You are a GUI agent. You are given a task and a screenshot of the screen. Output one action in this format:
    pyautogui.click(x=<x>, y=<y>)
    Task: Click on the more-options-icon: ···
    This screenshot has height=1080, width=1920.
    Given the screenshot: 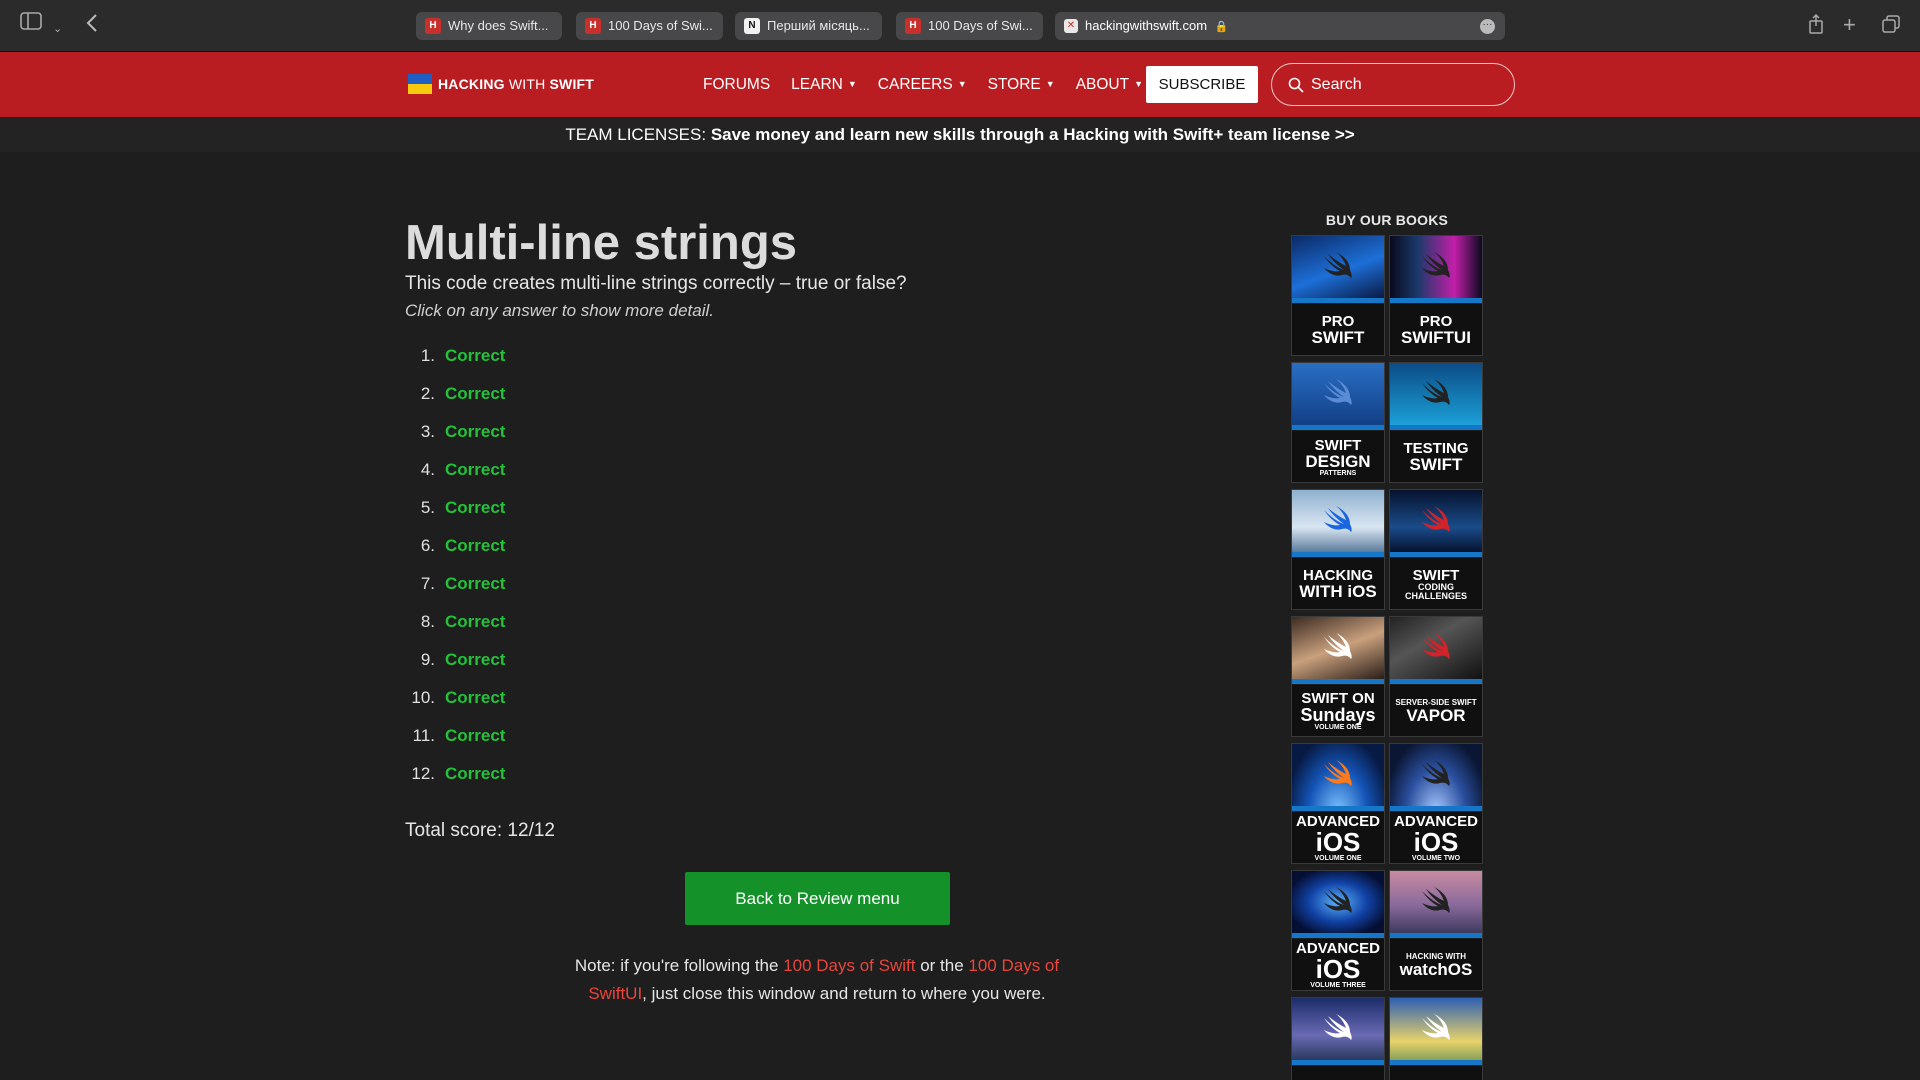 What is the action you would take?
    pyautogui.click(x=1487, y=26)
    